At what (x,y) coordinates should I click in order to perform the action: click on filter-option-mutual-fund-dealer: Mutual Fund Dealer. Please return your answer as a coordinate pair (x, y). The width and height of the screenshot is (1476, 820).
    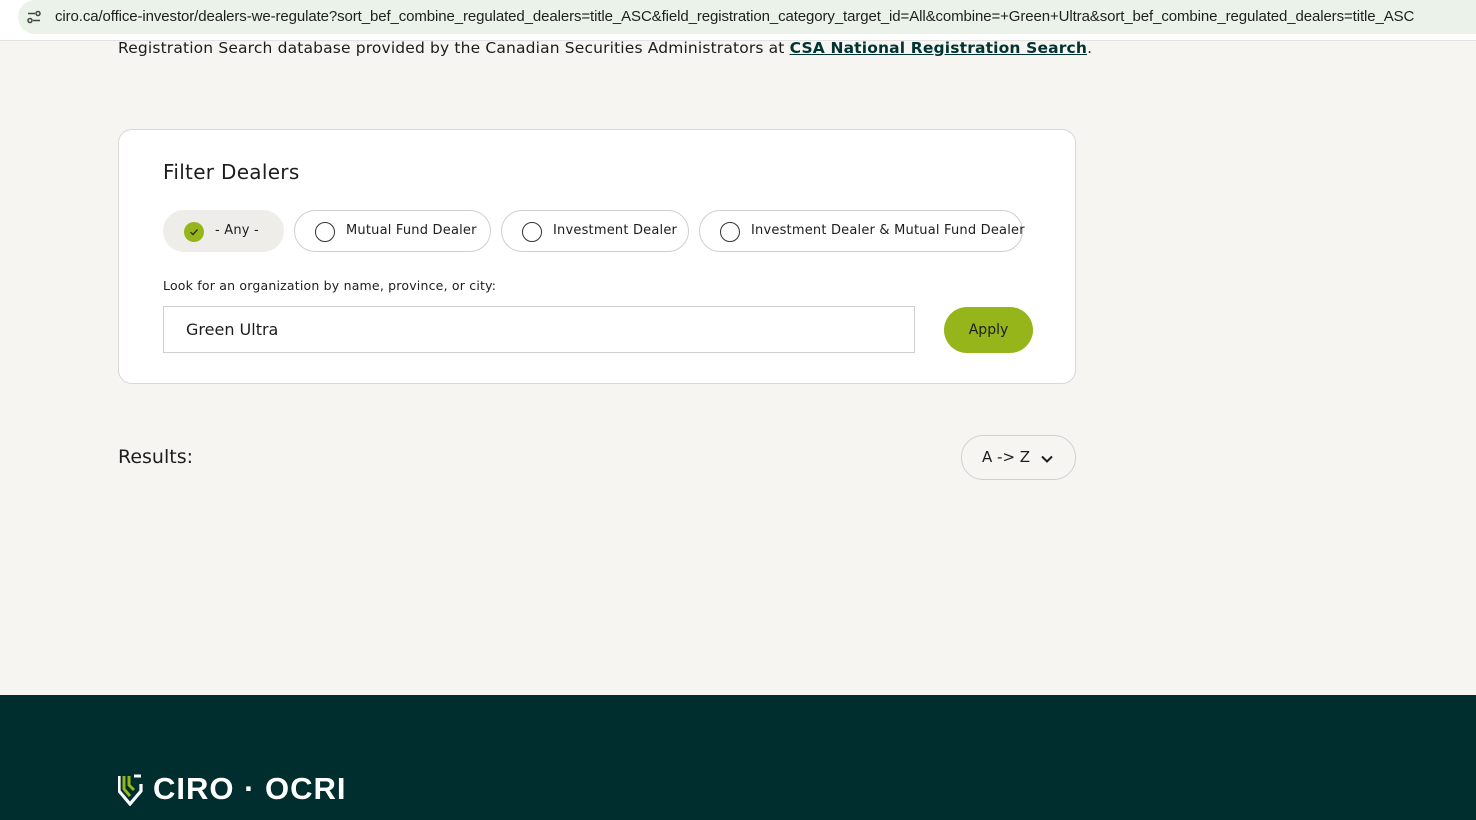
    Looking at the image, I should click on (392, 231).